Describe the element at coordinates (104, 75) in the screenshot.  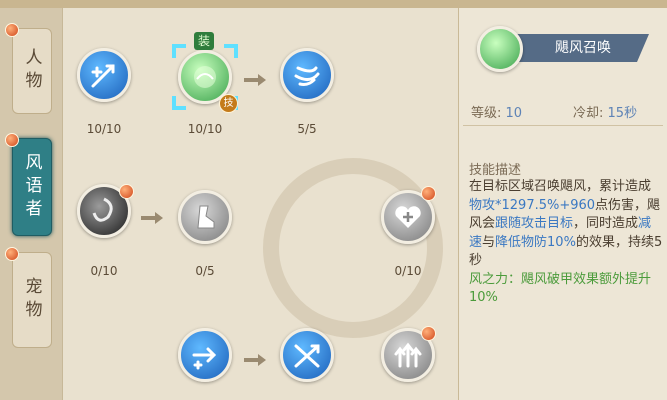
I see `sword-plus-icon` at that location.